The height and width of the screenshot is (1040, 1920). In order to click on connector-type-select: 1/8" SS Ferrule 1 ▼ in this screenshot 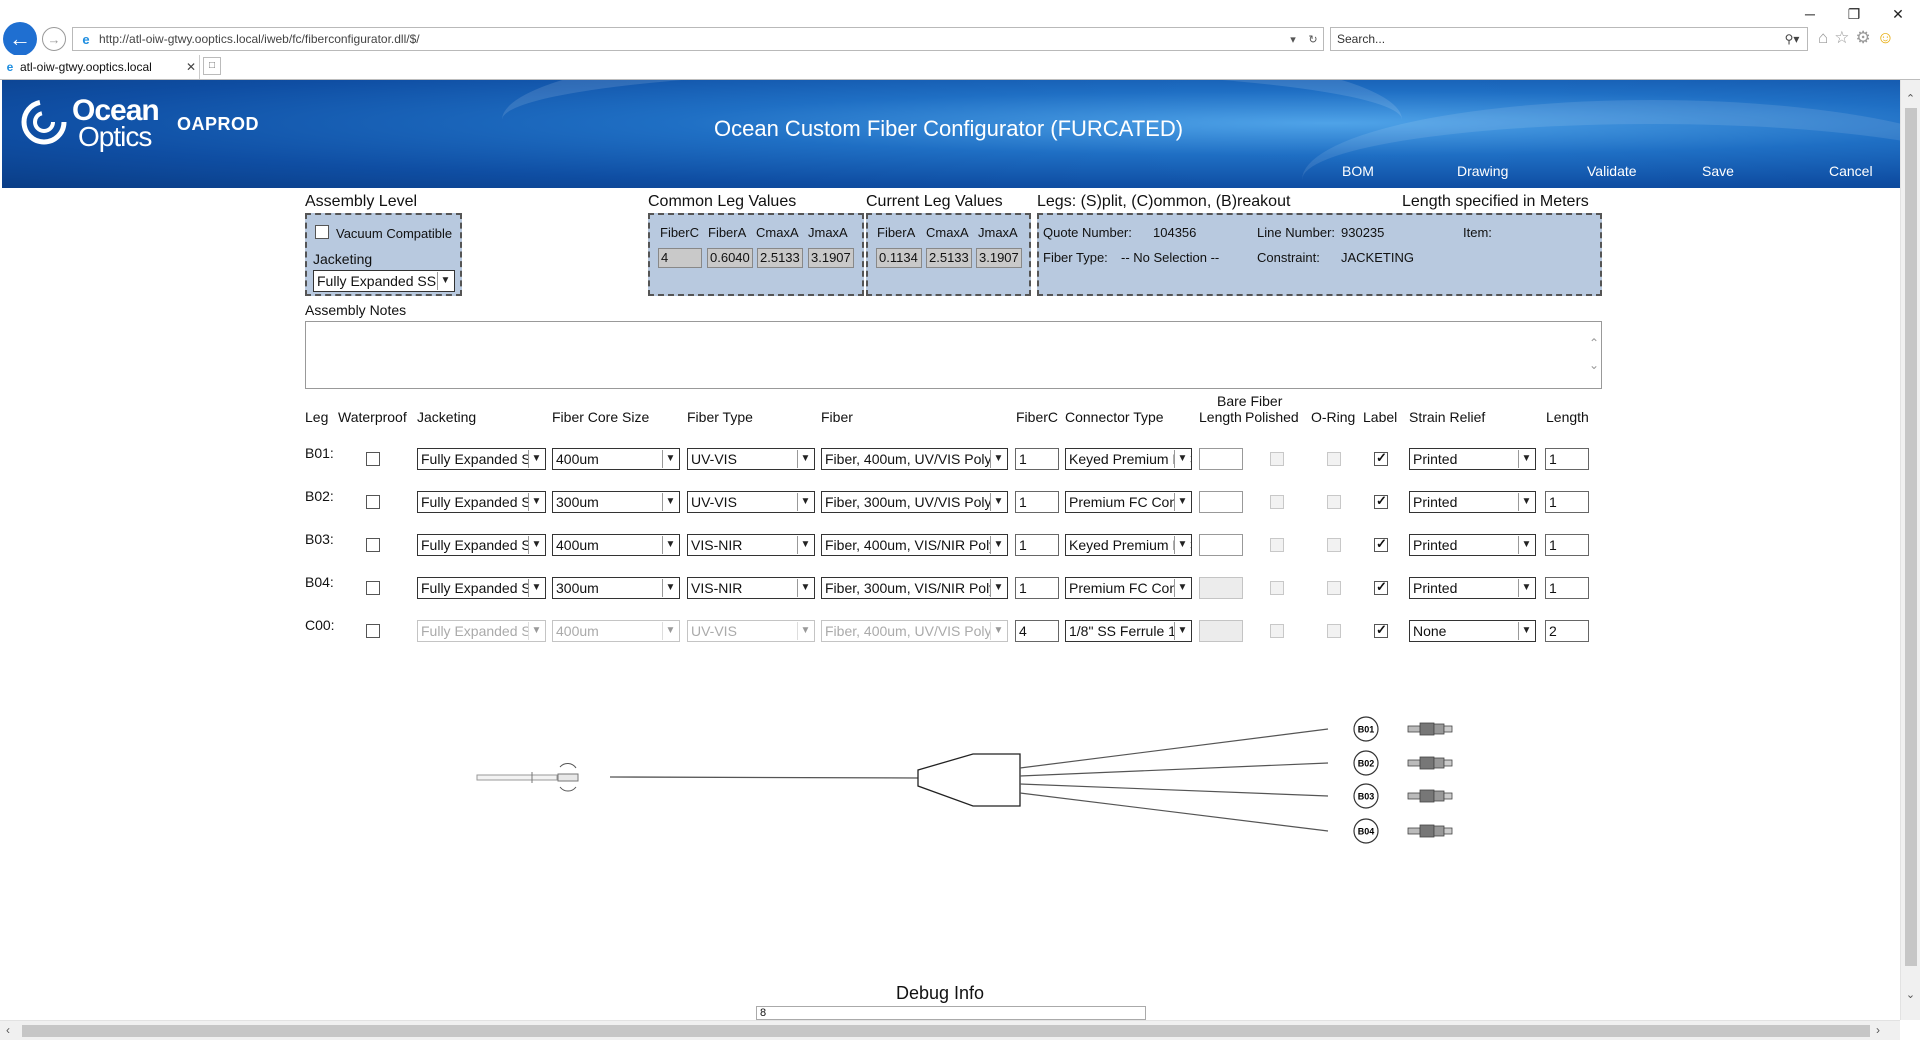, I will do `click(1128, 631)`.